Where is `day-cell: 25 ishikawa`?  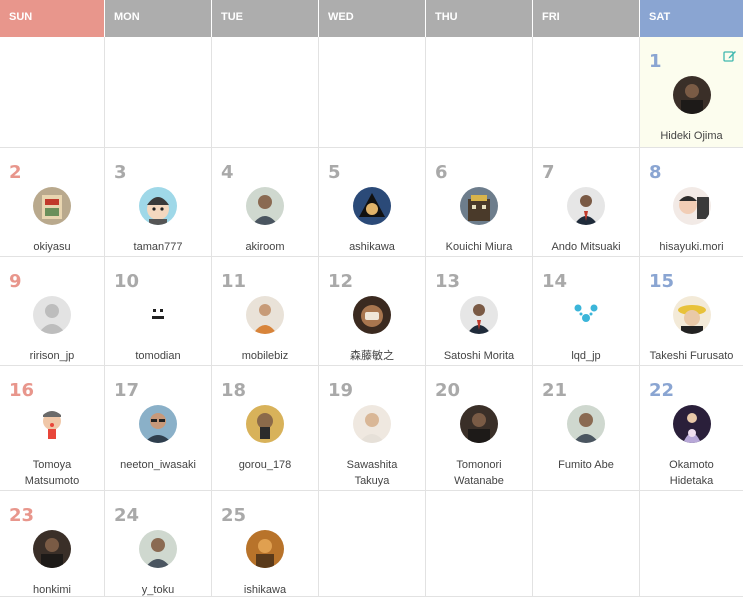
day-cell: 25 ishikawa is located at coordinates (265, 544).